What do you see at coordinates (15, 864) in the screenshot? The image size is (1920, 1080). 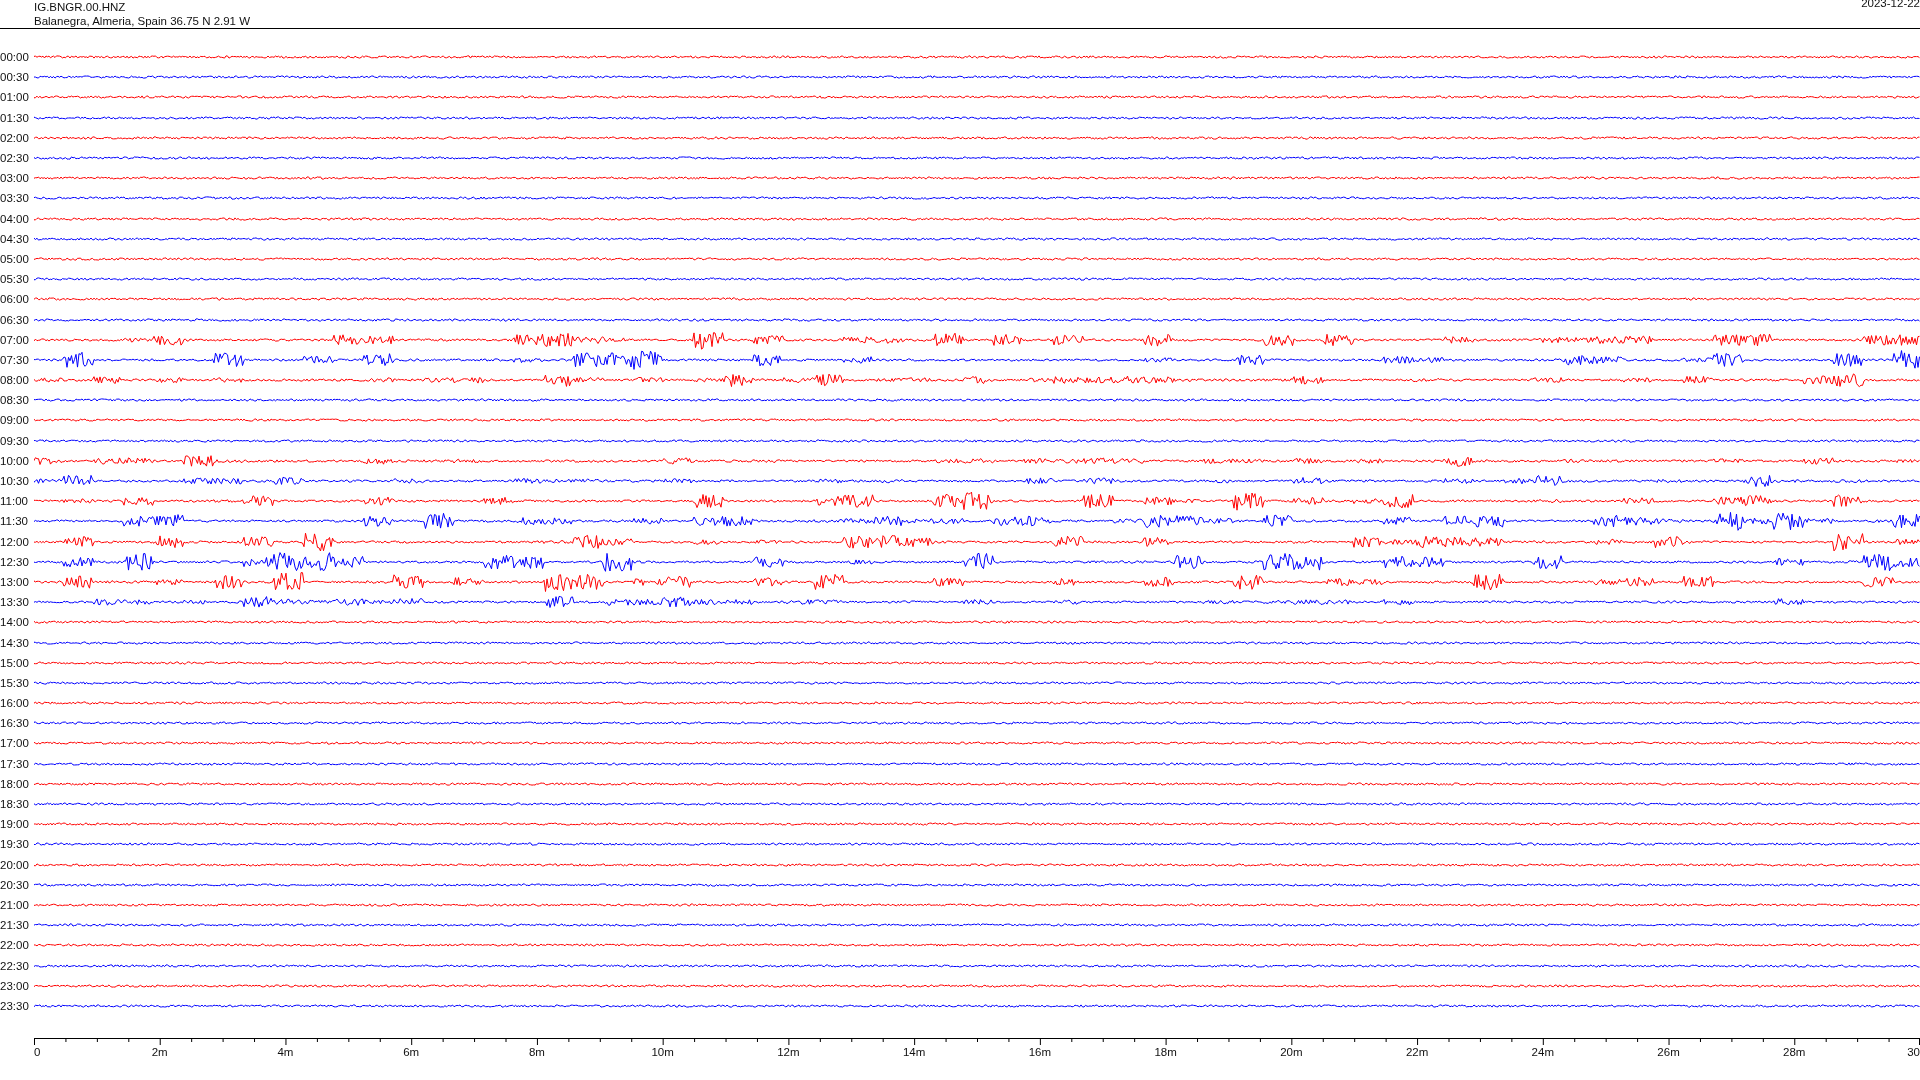 I see `time-label: 20:00` at bounding box center [15, 864].